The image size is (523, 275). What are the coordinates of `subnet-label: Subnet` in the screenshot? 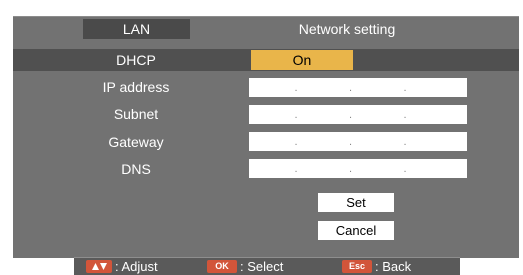 It's located at (136, 114).